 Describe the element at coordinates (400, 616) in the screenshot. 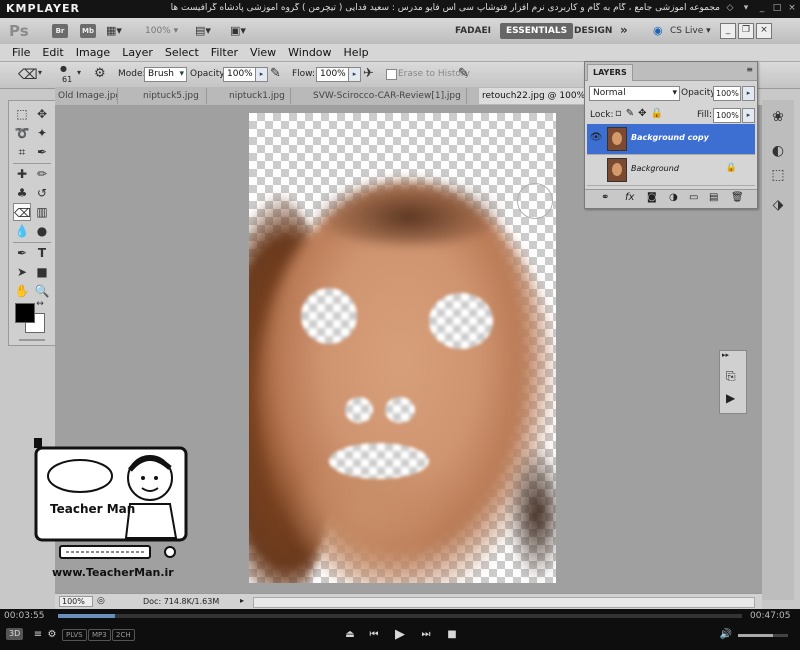

I see `seek-bar` at that location.